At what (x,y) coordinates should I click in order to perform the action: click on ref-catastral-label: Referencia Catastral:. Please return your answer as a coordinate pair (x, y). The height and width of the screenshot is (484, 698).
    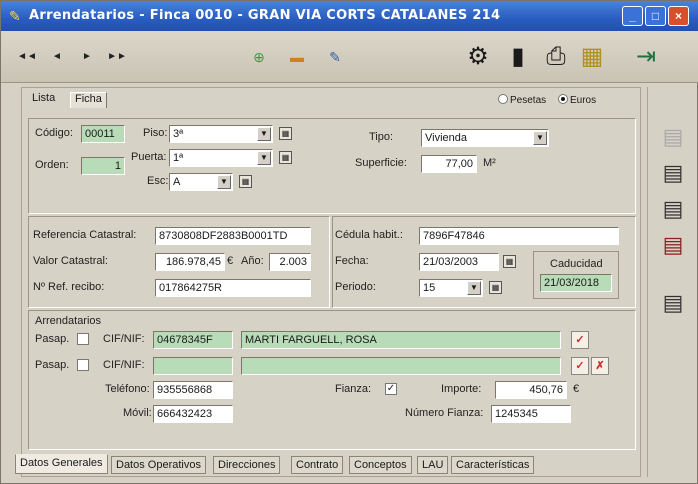
    Looking at the image, I should click on (85, 235).